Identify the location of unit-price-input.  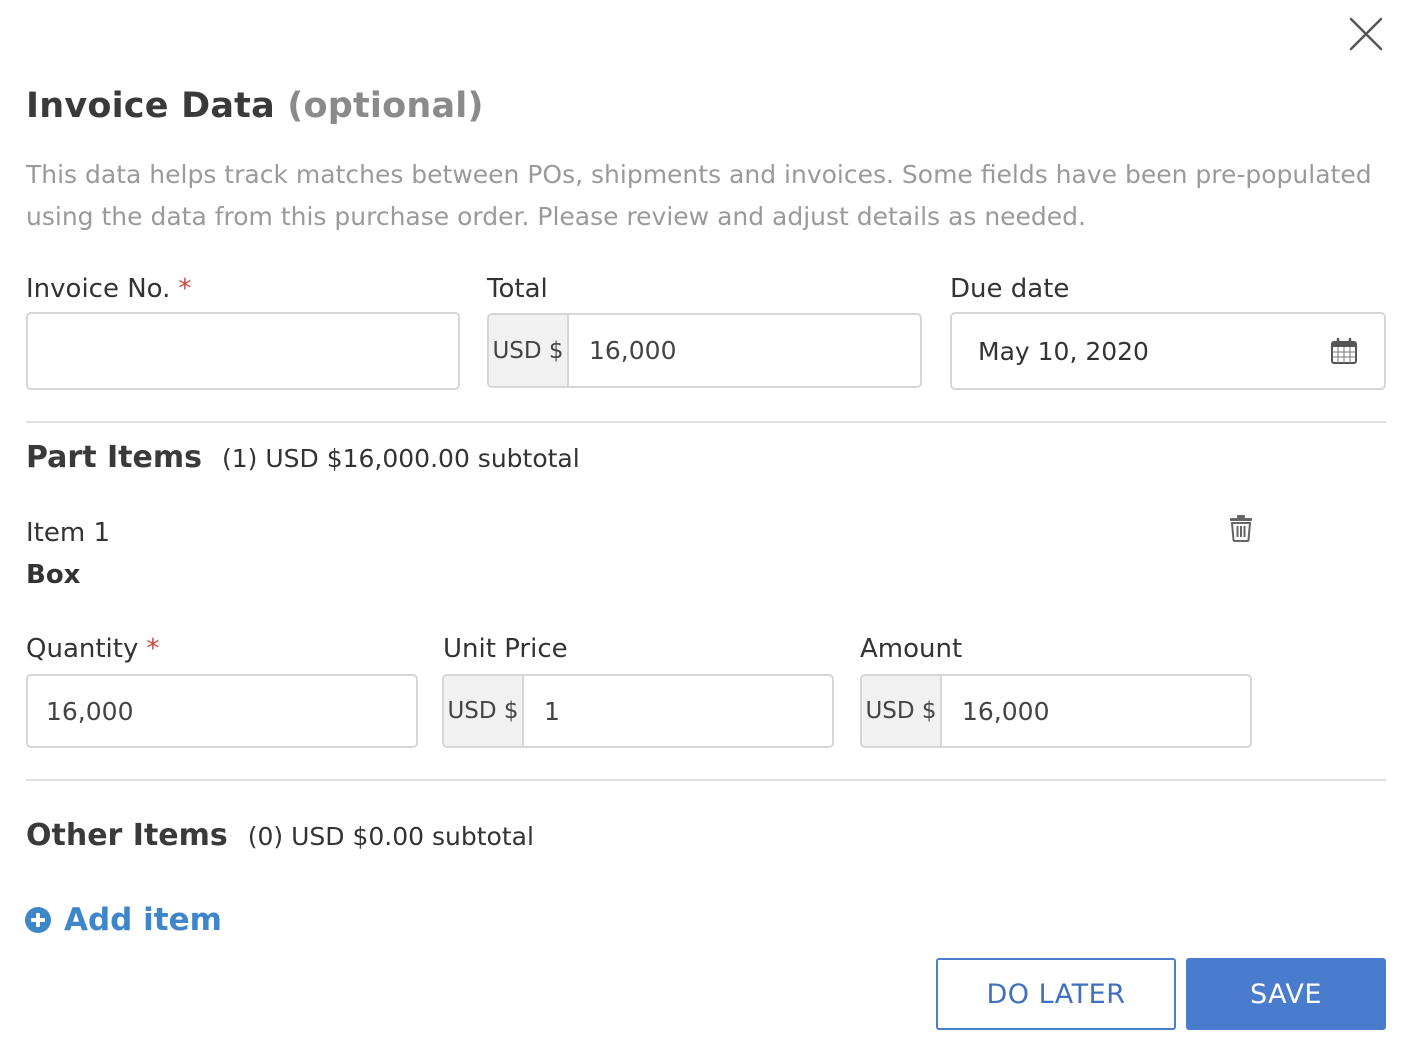
(678, 711).